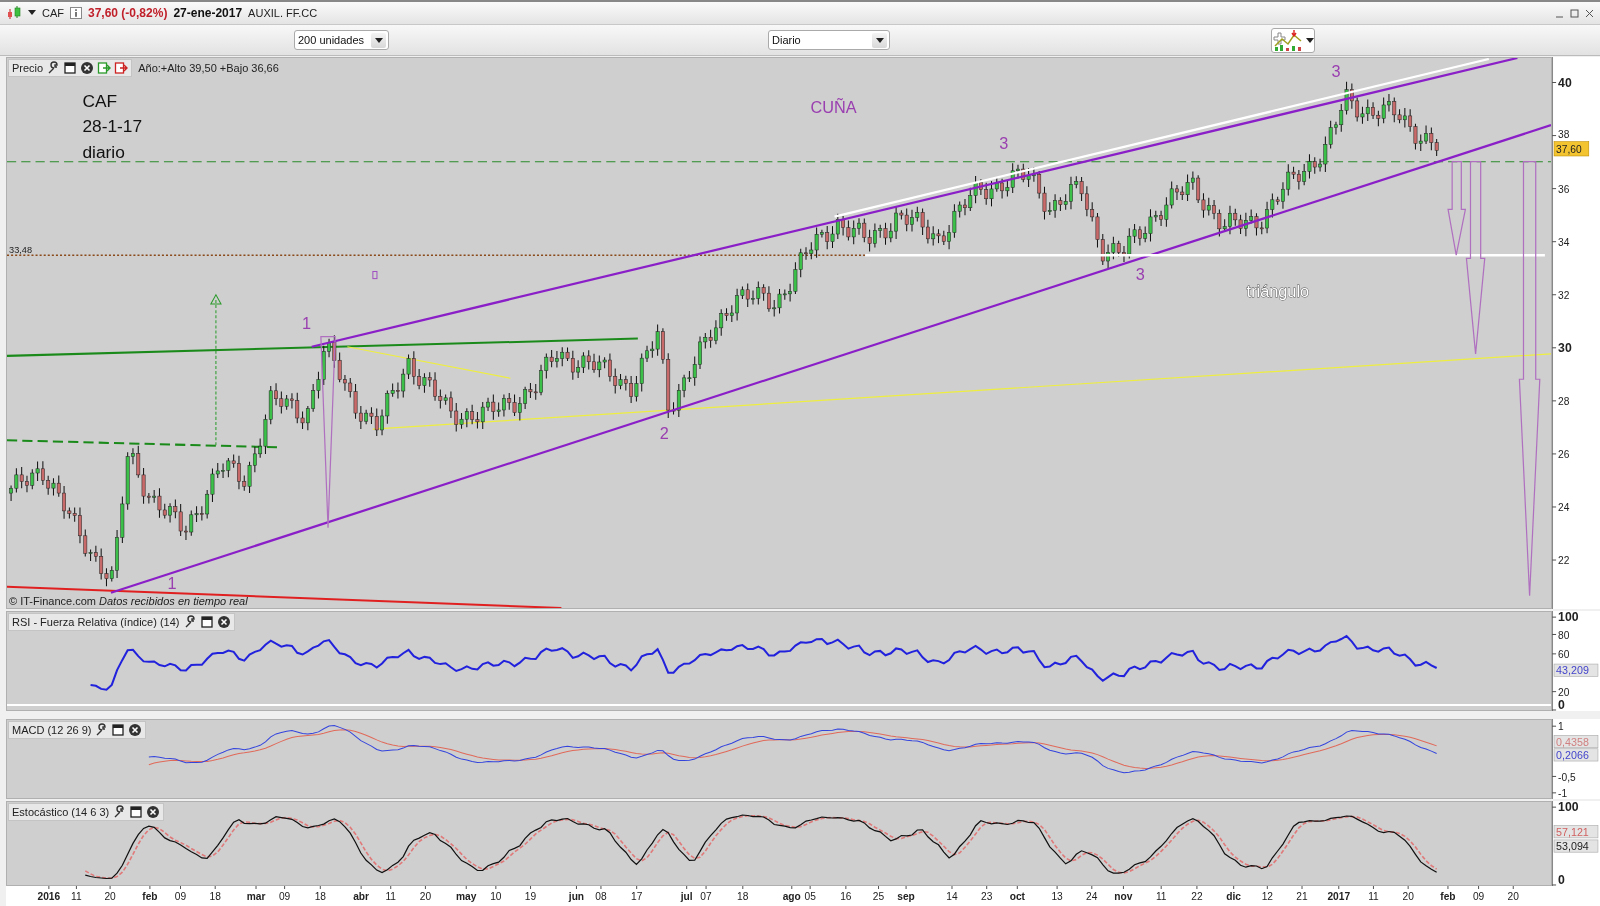 This screenshot has width=1600, height=906. Describe the element at coordinates (530, 896) in the screenshot. I see `axis-label: 19` at that location.